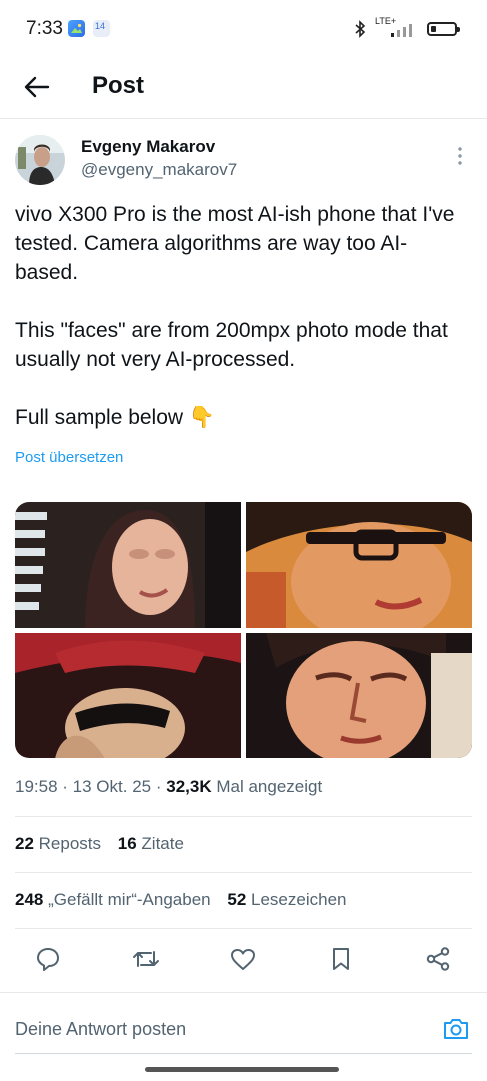  Describe the element at coordinates (401, 30) in the screenshot. I see `signal-icon` at that location.